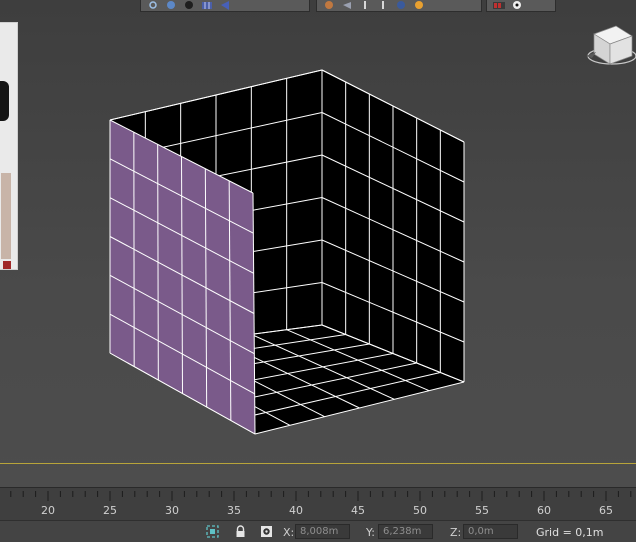  I want to click on toolbar-render, so click(521, 6).